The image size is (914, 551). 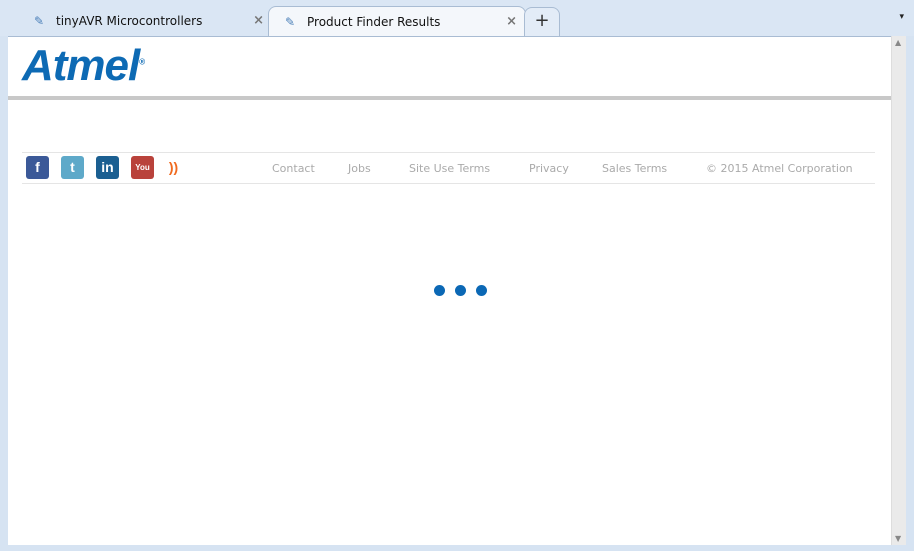 What do you see at coordinates (107, 167) in the screenshot?
I see `linkedin-icon: in` at bounding box center [107, 167].